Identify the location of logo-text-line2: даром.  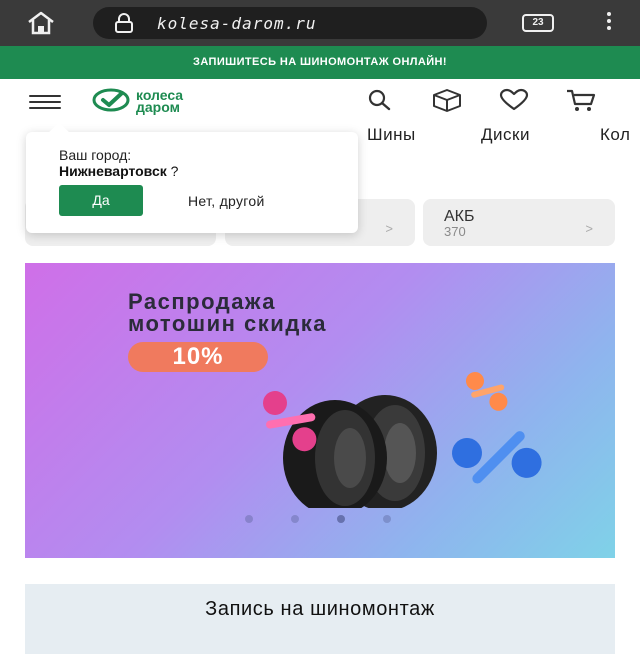
(158, 107).